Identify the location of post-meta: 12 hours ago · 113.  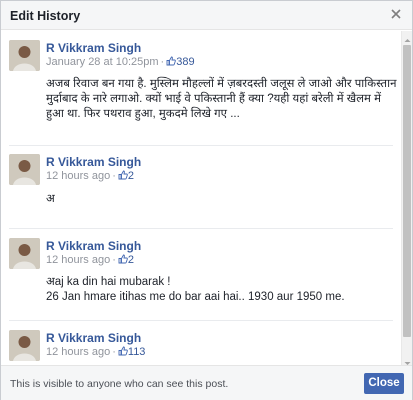
(96, 352).